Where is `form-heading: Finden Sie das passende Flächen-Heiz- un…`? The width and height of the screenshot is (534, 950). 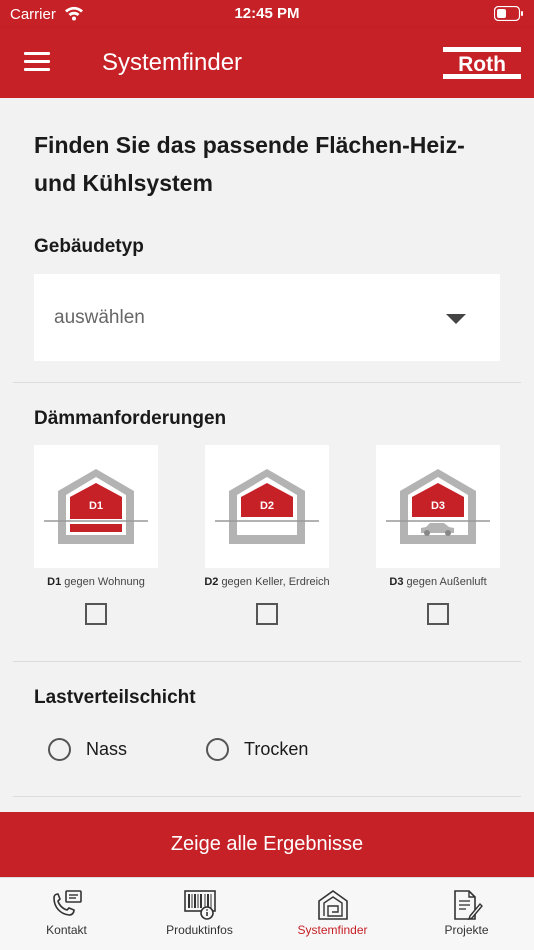 form-heading: Finden Sie das passende Flächen-Heiz- un… is located at coordinates (249, 164).